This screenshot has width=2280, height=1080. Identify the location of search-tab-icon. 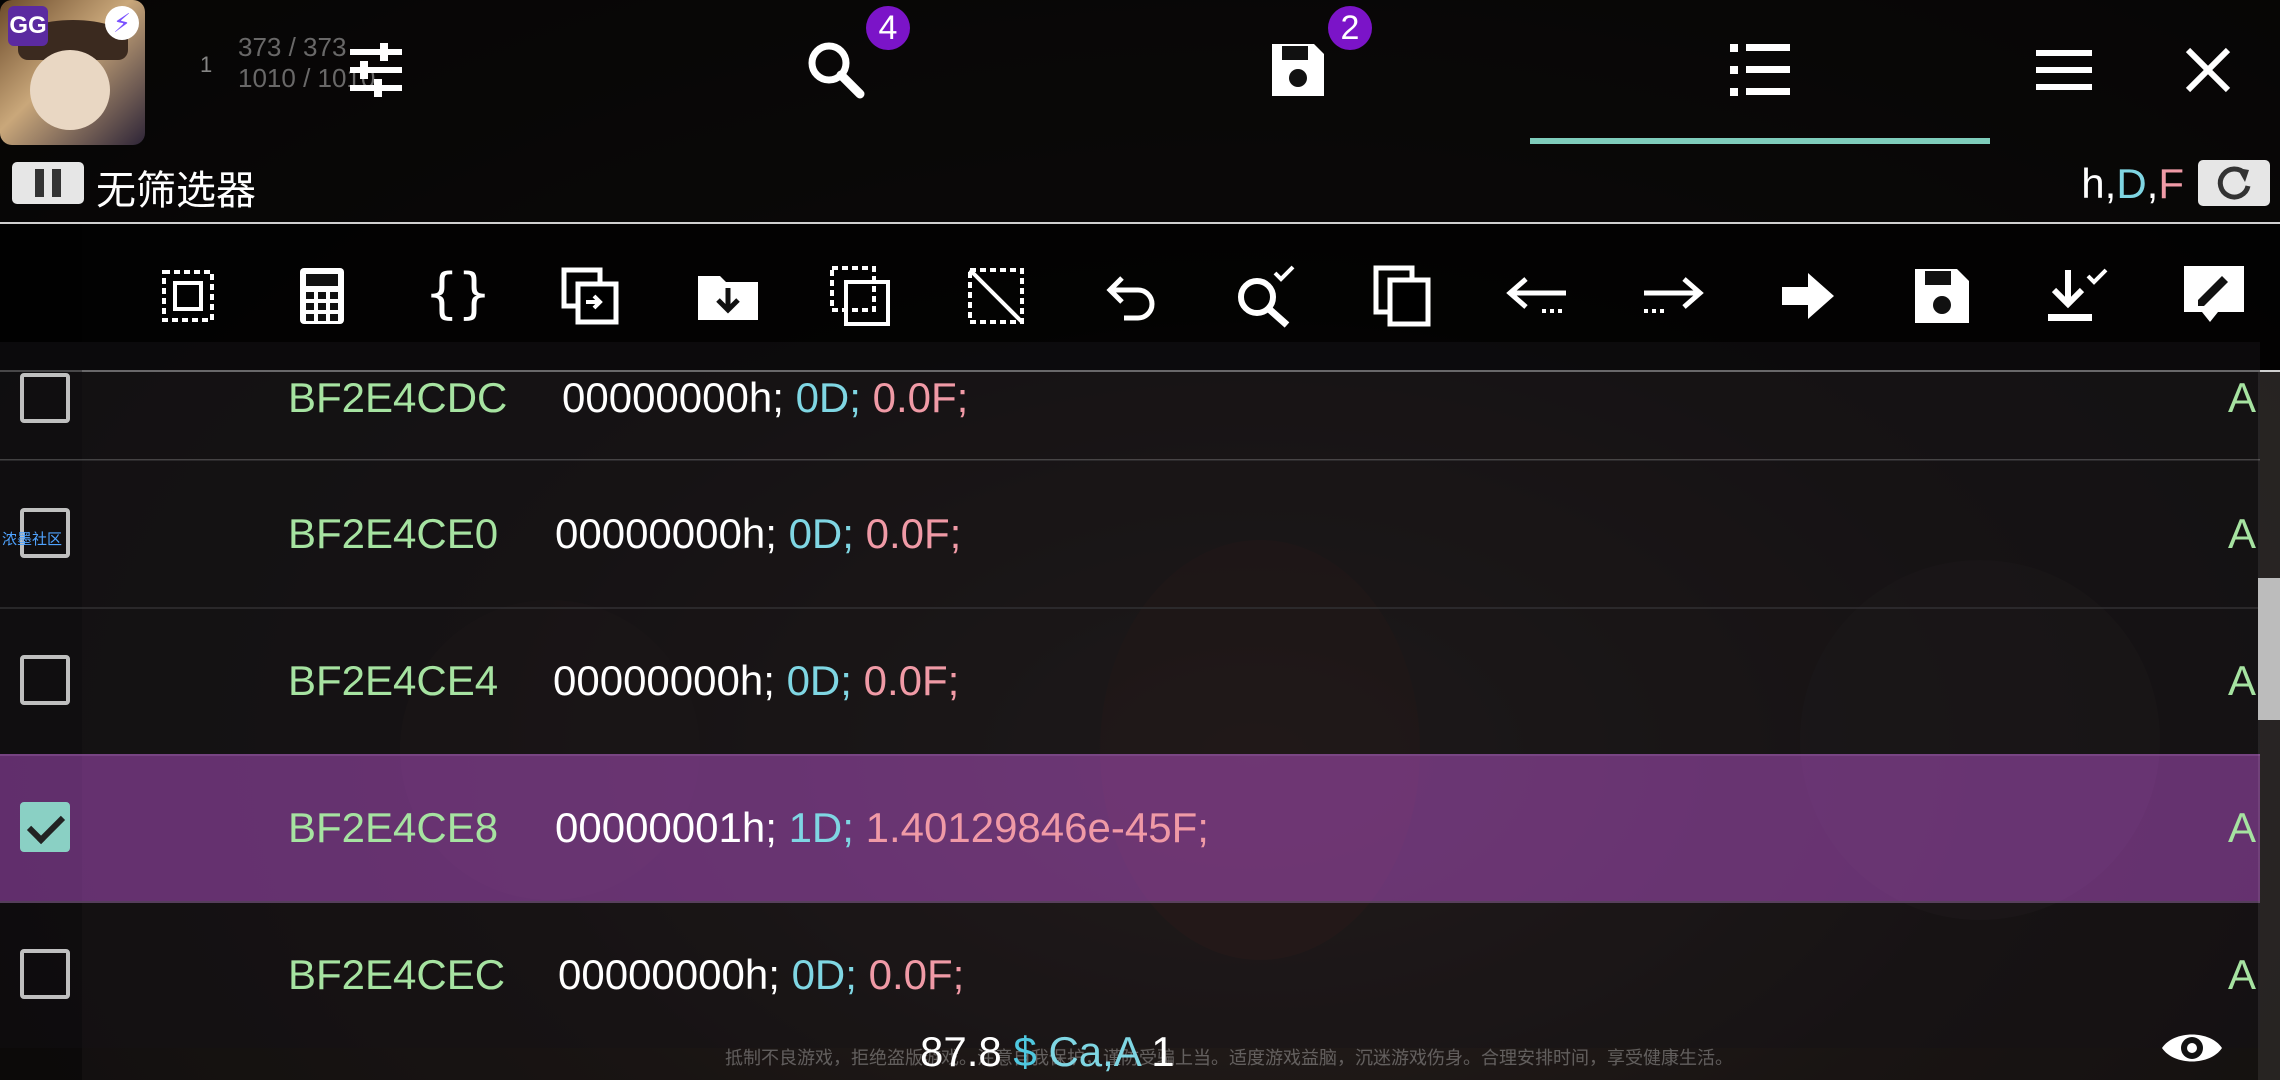
(836, 70).